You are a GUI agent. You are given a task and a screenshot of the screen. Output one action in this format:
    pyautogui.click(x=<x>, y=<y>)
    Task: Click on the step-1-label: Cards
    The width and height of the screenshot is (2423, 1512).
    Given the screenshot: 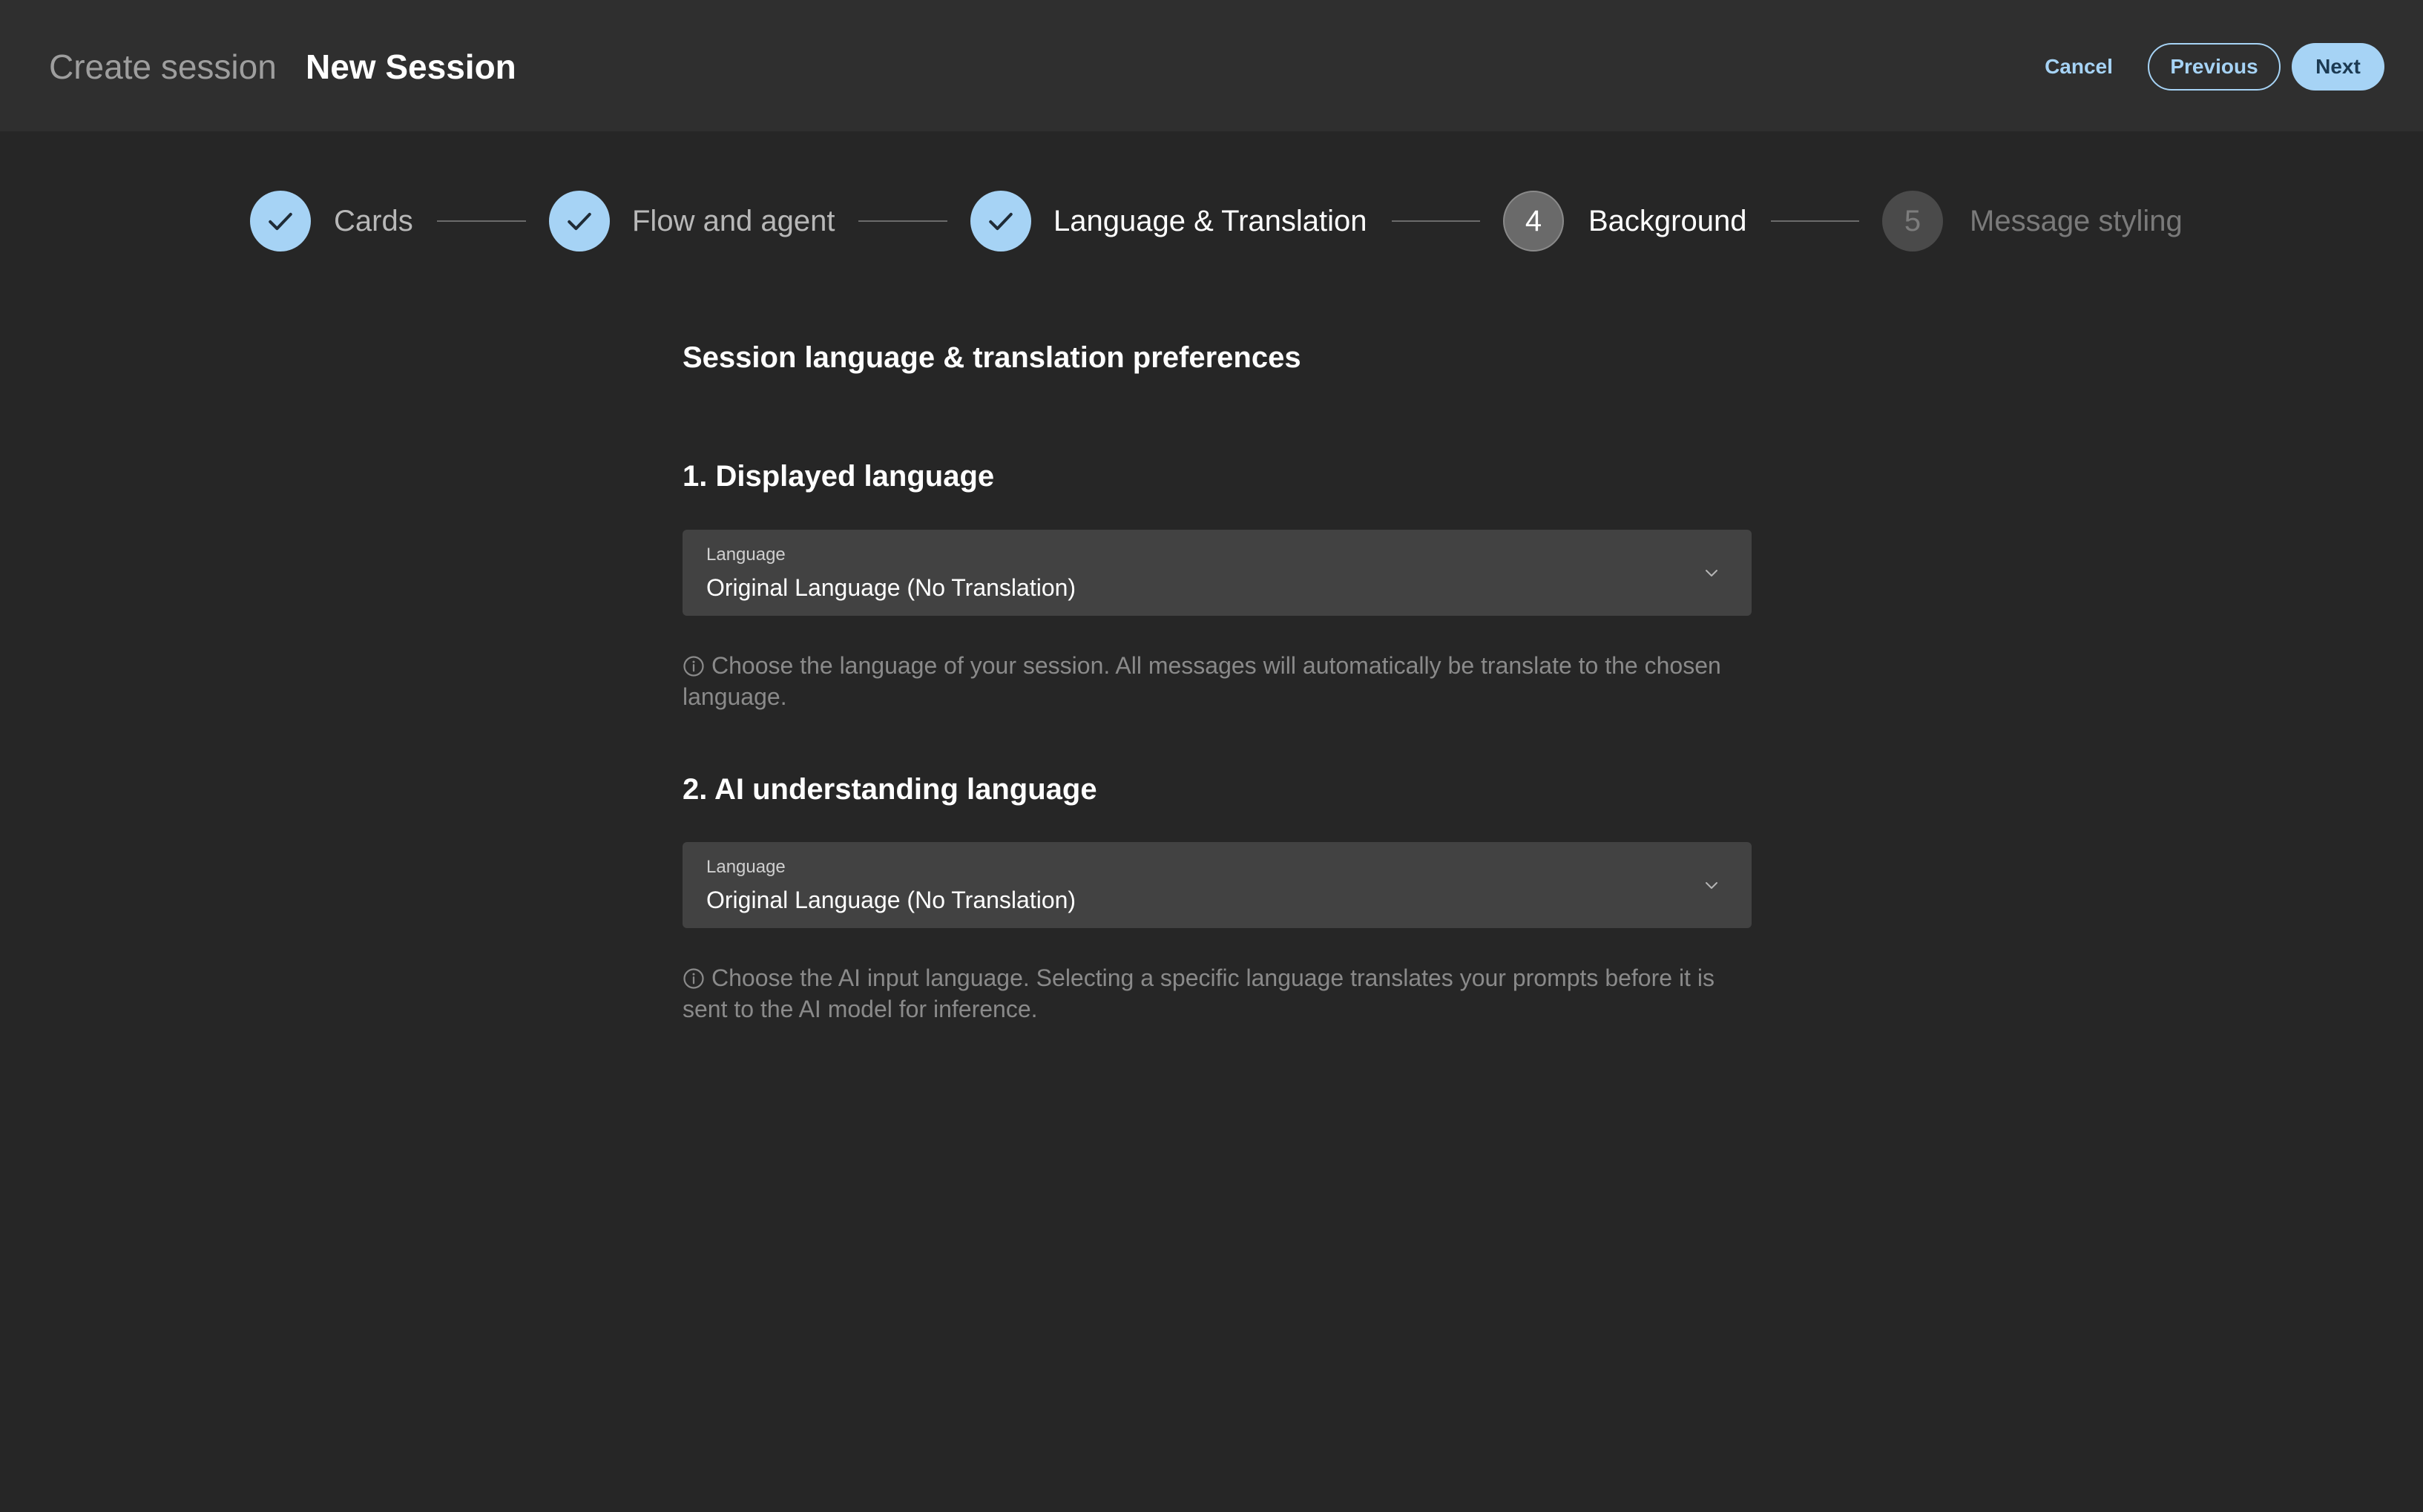 What is the action you would take?
    pyautogui.click(x=373, y=221)
    